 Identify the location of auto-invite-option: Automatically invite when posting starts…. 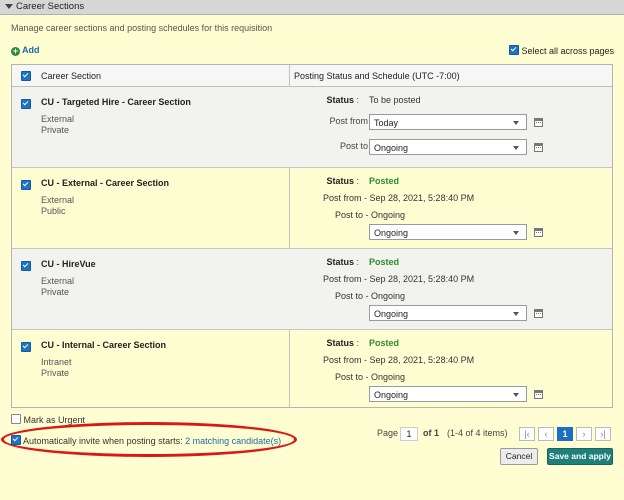
(146, 440).